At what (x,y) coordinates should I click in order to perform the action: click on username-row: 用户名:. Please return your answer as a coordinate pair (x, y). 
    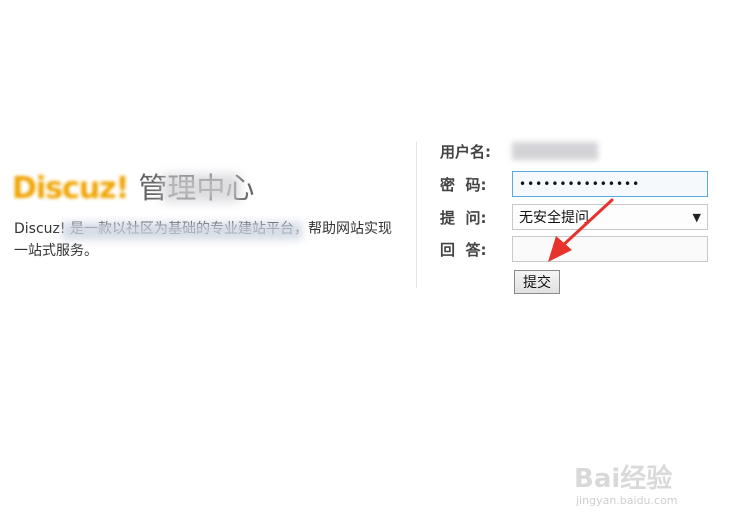
    Looking at the image, I should click on (519, 151).